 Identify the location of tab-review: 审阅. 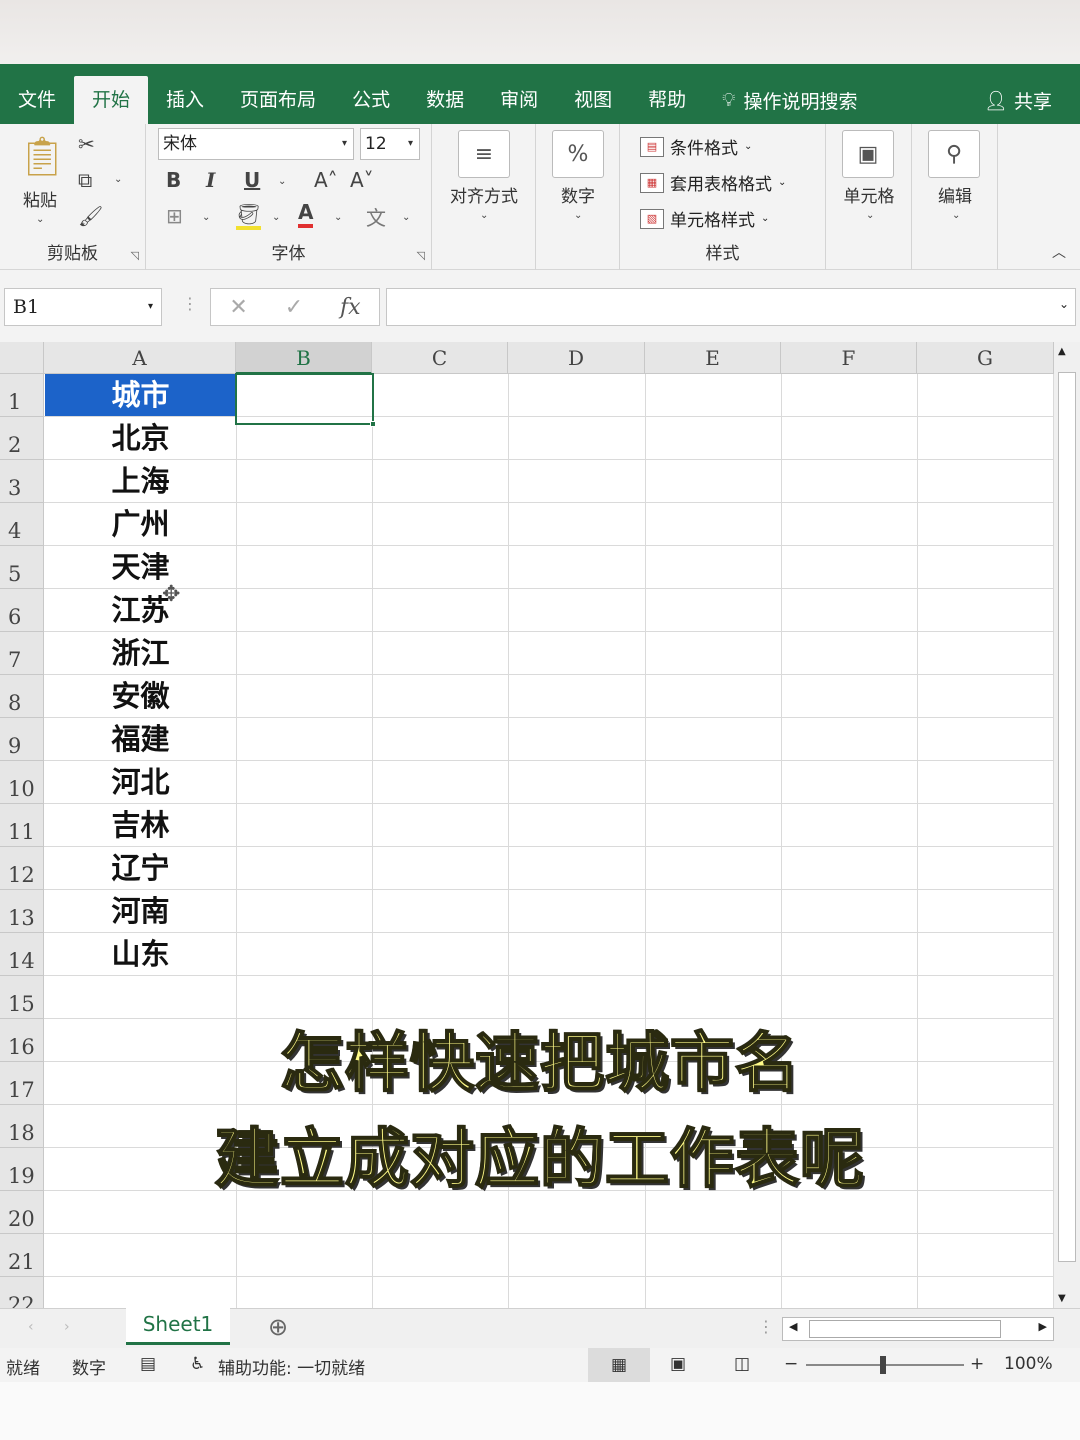
(519, 100).